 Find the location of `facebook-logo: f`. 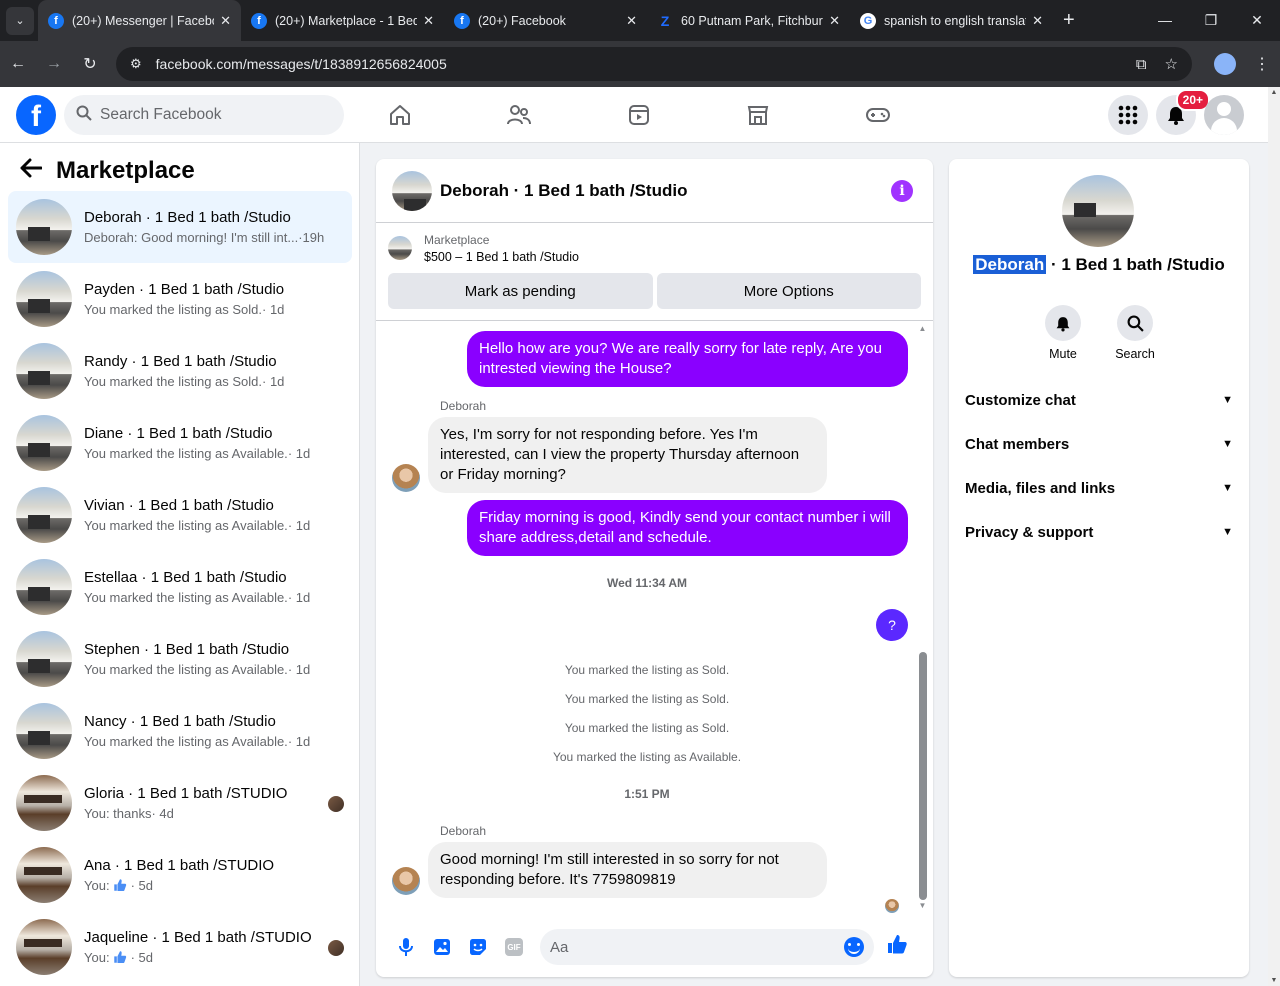

facebook-logo: f is located at coordinates (36, 114).